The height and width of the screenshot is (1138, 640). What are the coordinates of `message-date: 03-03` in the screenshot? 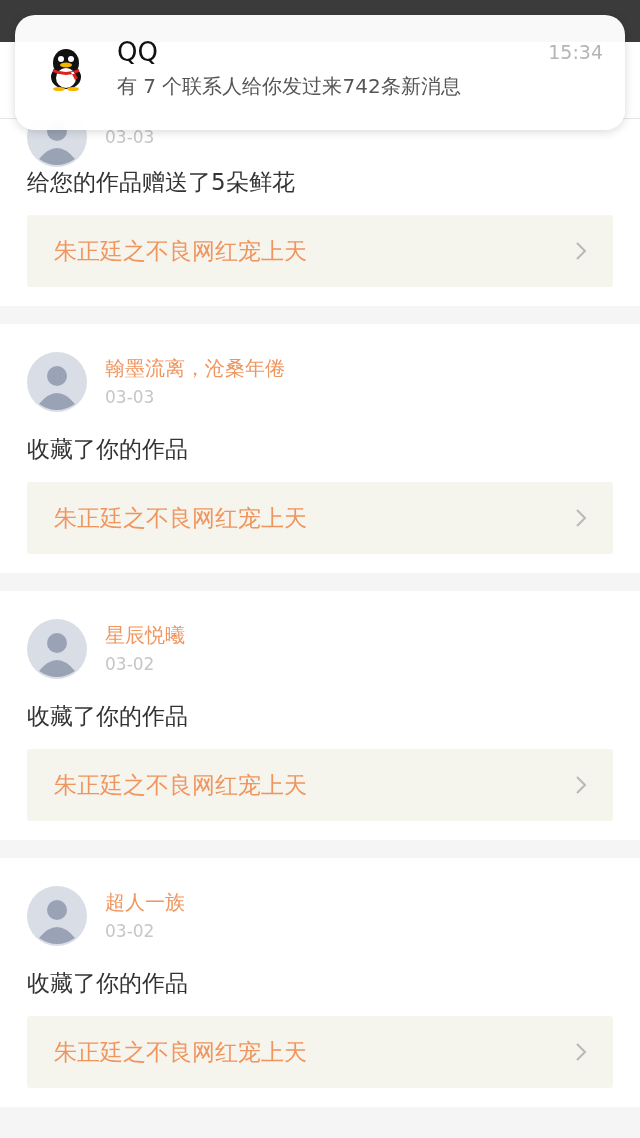 It's located at (130, 397).